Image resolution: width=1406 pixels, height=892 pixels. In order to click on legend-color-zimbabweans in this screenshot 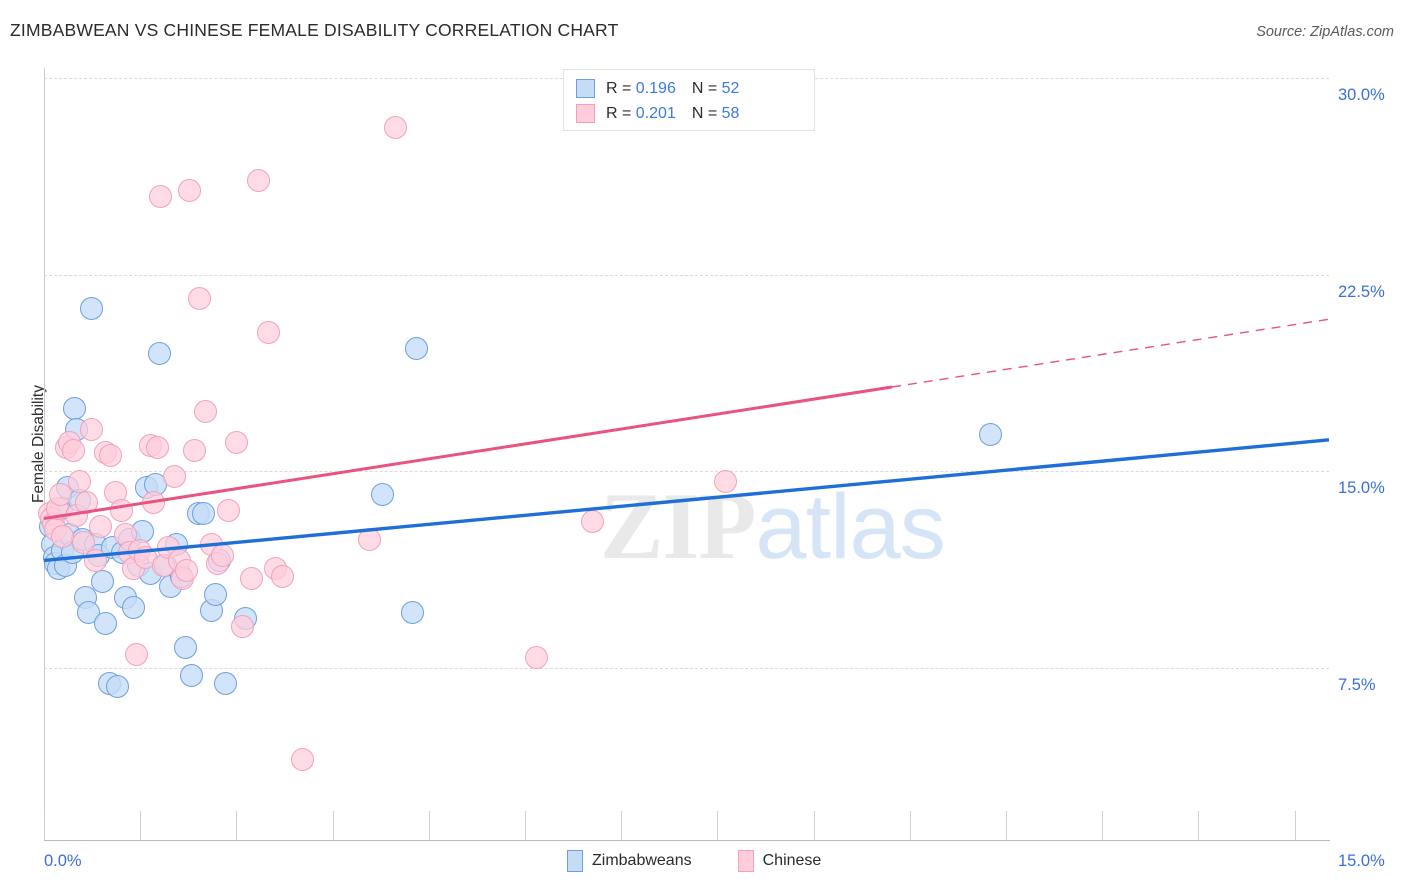, I will do `click(575, 861)`.